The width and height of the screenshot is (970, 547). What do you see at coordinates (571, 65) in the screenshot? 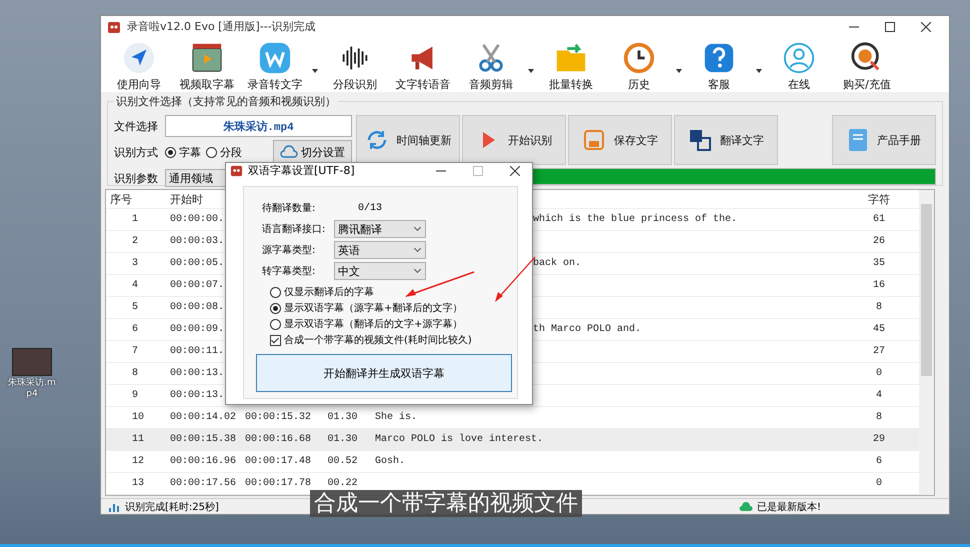
I see `toolbar-button: 批量转换` at bounding box center [571, 65].